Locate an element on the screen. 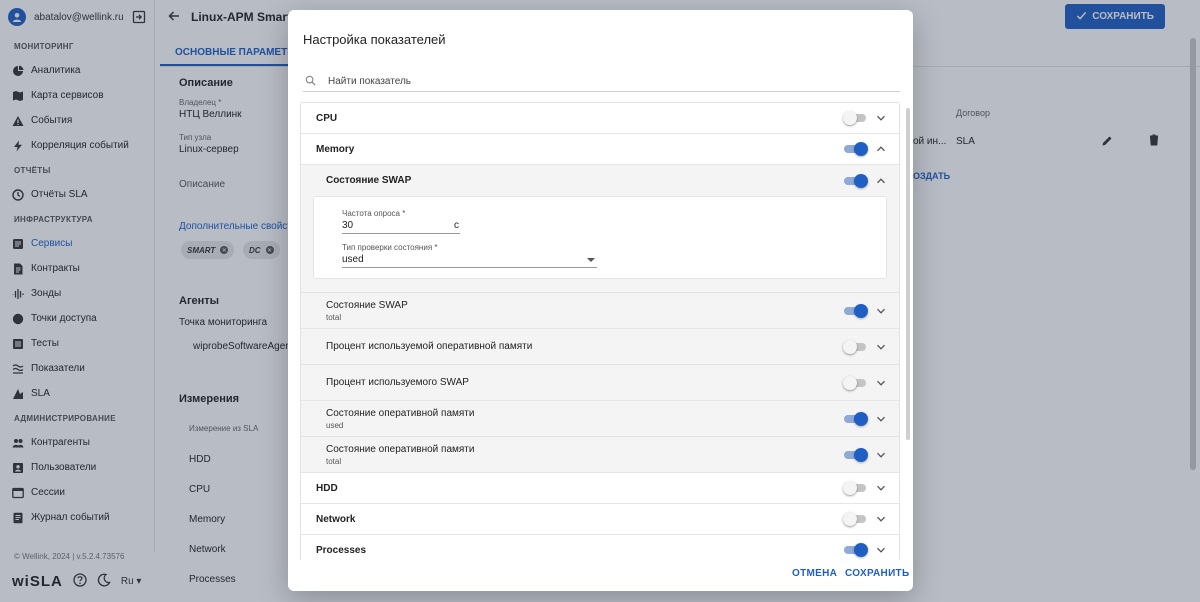 The width and height of the screenshot is (1200, 602). metric-label: Процент используемого SWAP is located at coordinates (397, 382).